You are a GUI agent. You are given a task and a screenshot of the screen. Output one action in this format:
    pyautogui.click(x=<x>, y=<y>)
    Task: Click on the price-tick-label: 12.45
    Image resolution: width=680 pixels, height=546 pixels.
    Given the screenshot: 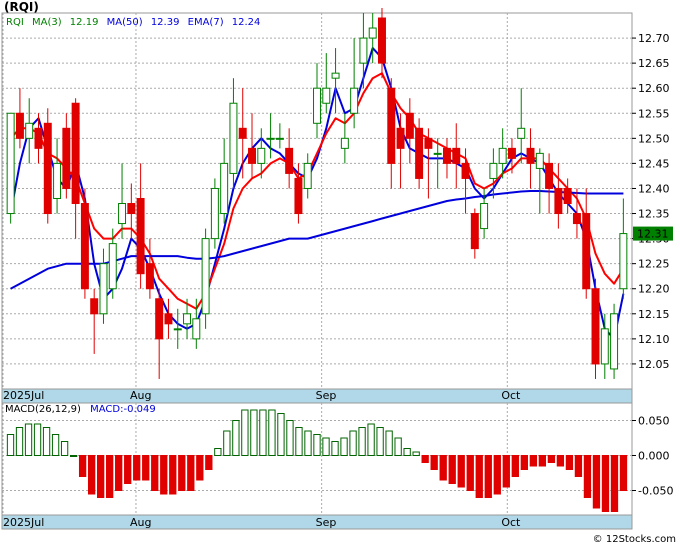 What is the action you would take?
    pyautogui.click(x=654, y=163)
    